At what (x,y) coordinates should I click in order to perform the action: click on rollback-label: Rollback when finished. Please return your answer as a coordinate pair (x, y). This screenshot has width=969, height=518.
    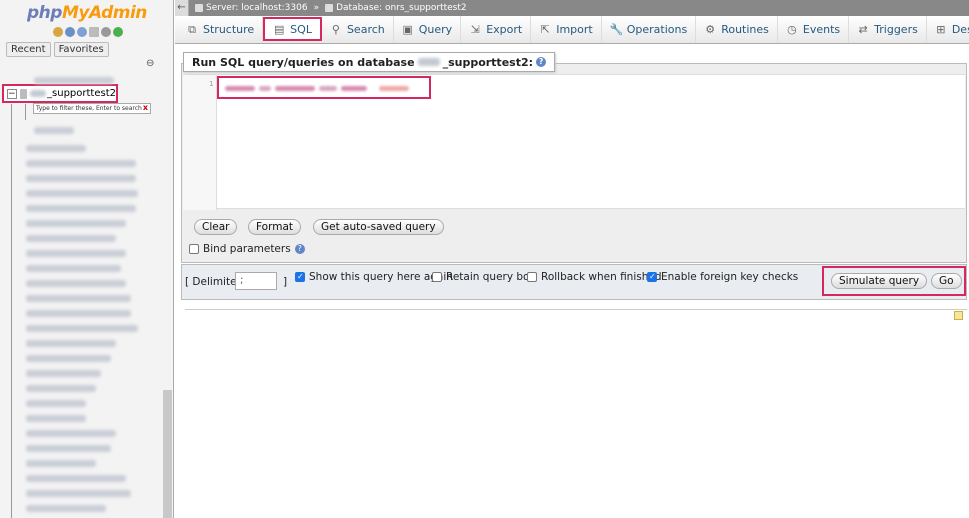
    Looking at the image, I should click on (601, 277).